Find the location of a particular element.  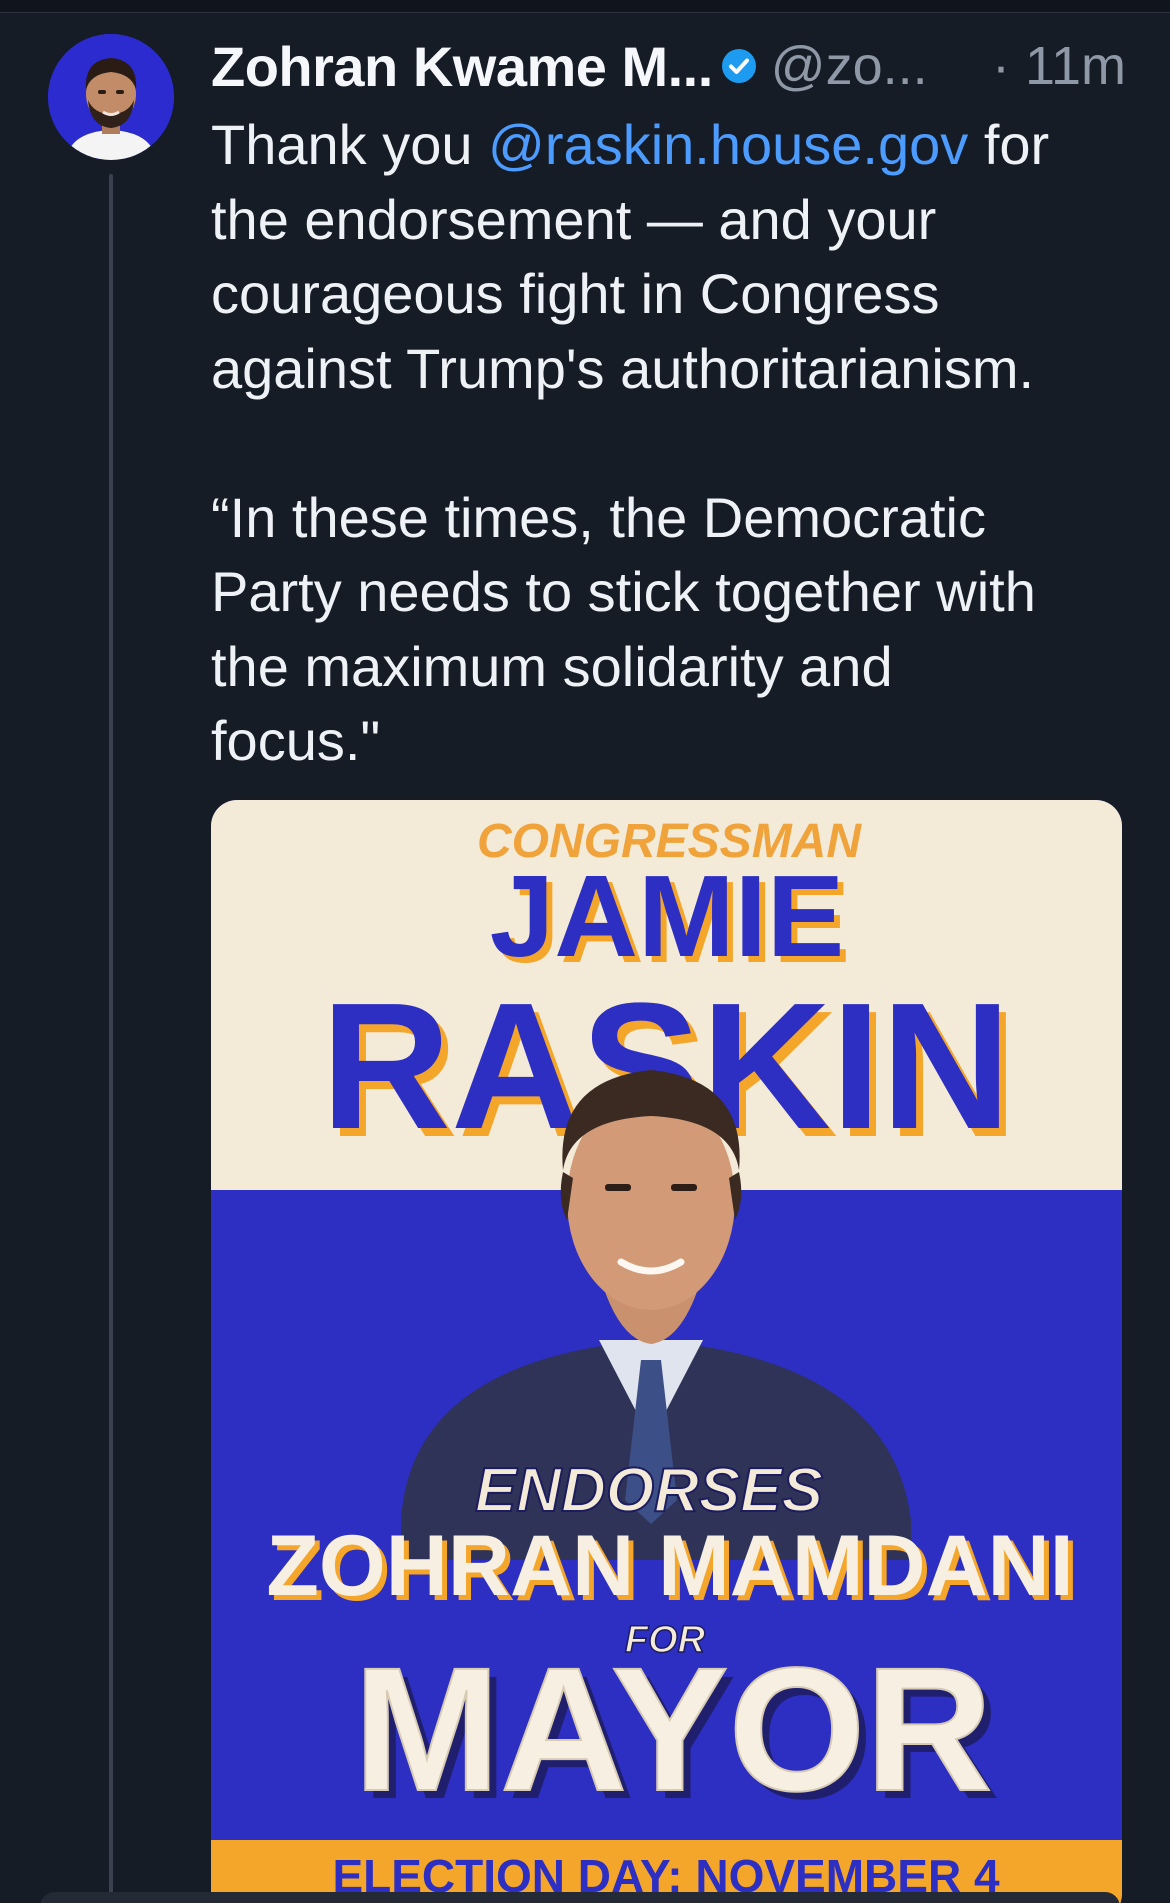

poster-office: MAYOR is located at coordinates (673, 1730).